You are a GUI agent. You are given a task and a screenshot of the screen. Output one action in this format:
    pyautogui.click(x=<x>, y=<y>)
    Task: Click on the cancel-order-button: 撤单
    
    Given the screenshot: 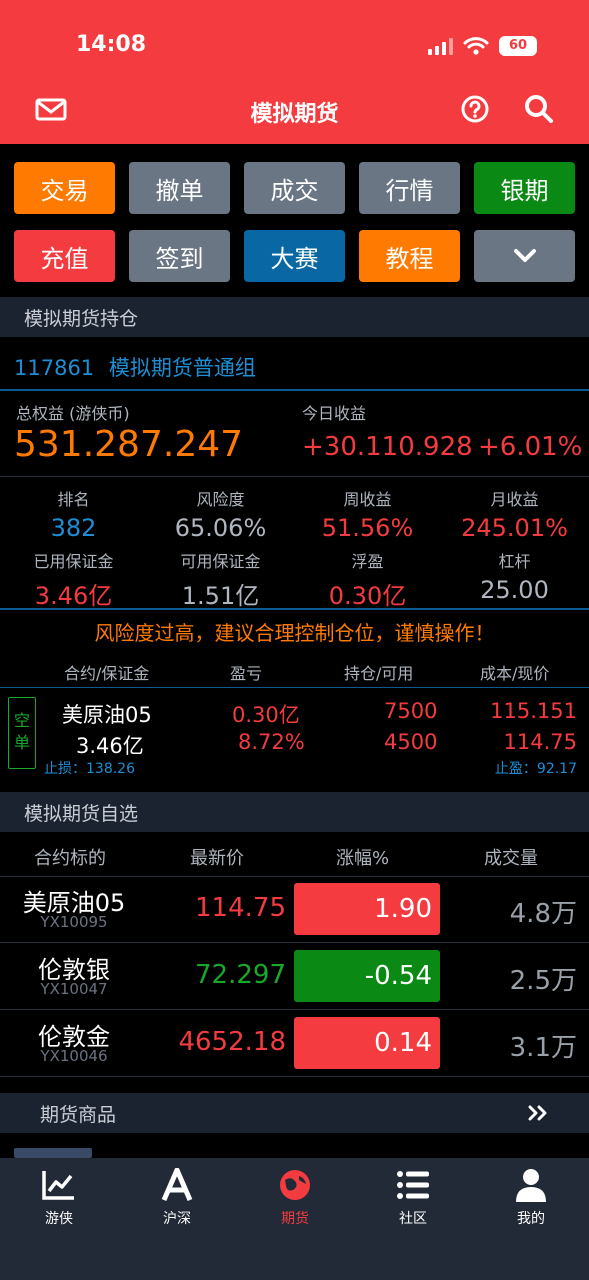 What is the action you would take?
    pyautogui.click(x=179, y=188)
    